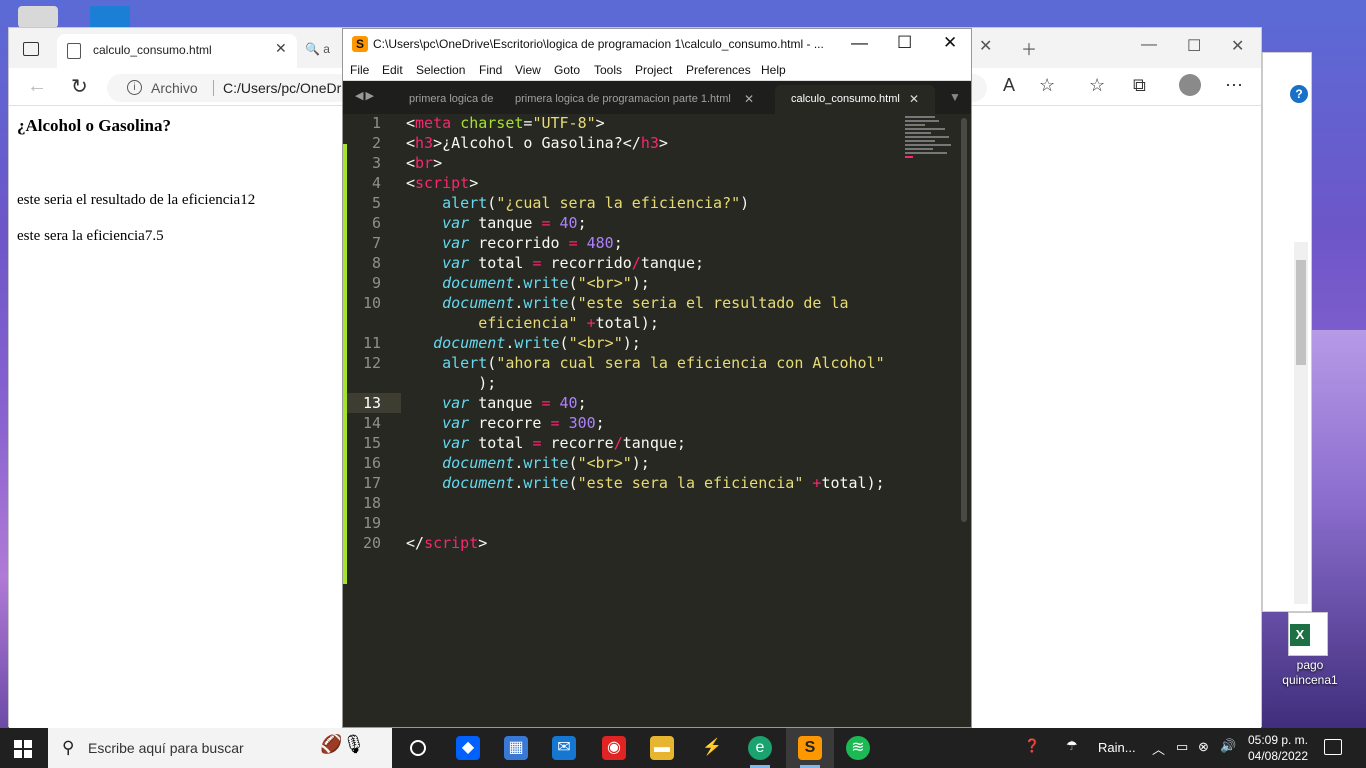  I want to click on menu-selection: Selection, so click(440, 70).